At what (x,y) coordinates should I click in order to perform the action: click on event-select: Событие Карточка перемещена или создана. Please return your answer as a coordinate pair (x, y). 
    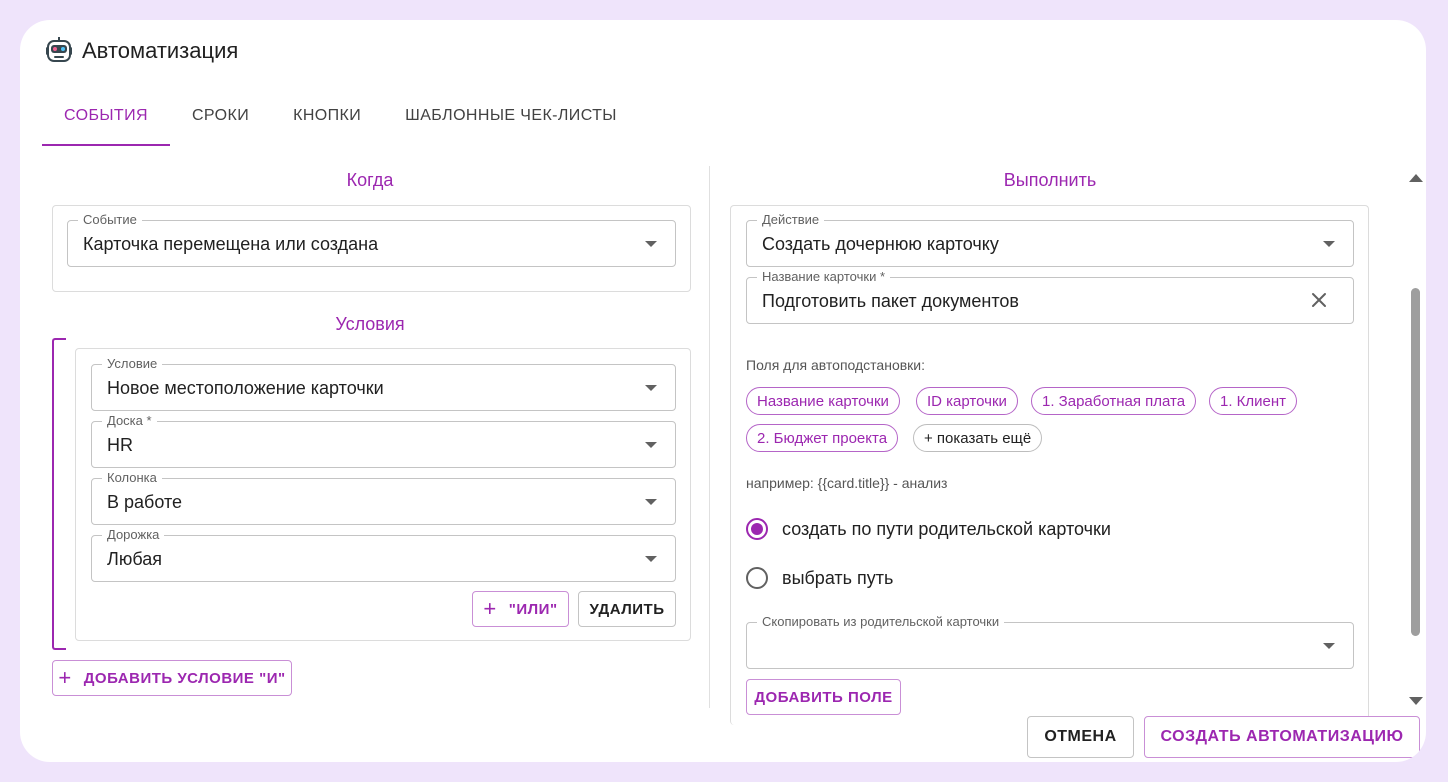
    Looking at the image, I should click on (371, 239).